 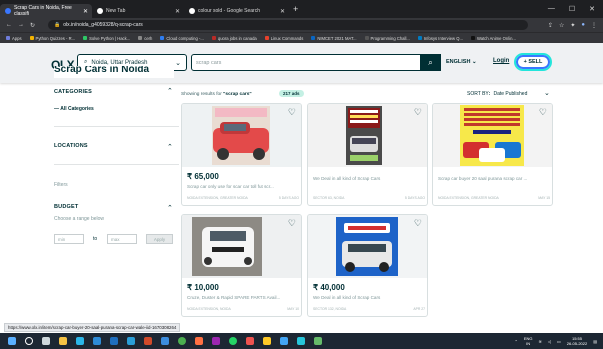 I want to click on menu-dots-icon: ⋮, so click(x=594, y=25).